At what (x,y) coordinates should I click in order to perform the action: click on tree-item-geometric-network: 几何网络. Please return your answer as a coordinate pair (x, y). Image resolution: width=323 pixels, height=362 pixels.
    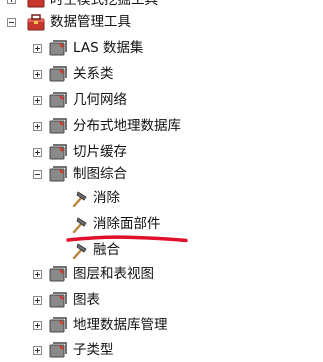
    Looking at the image, I should click on (100, 100).